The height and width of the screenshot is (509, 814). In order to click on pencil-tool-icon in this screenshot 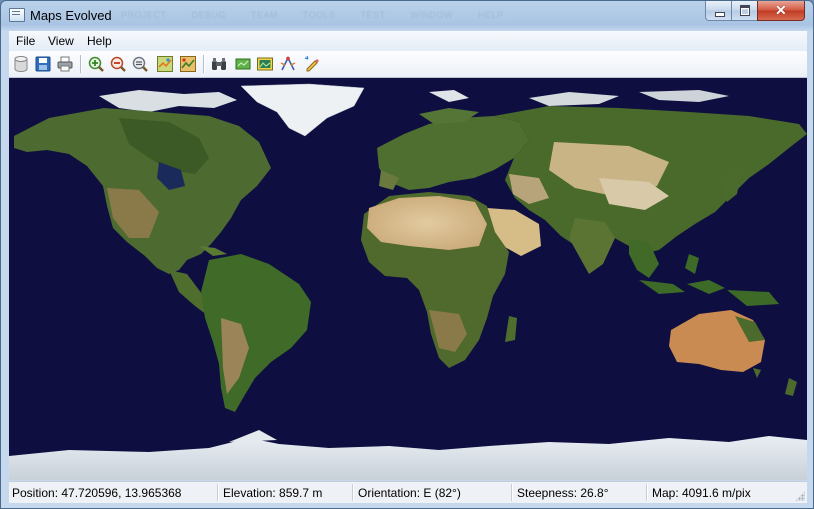, I will do `click(312, 64)`.